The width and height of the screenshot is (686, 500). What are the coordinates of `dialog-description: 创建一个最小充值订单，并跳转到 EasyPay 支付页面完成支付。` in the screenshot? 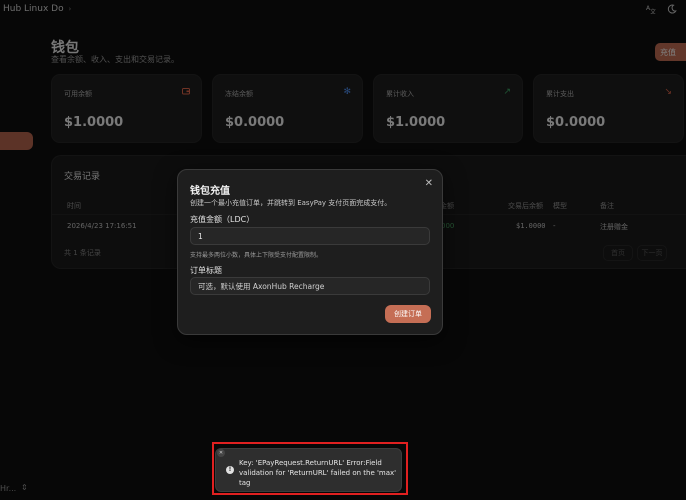 It's located at (291, 203).